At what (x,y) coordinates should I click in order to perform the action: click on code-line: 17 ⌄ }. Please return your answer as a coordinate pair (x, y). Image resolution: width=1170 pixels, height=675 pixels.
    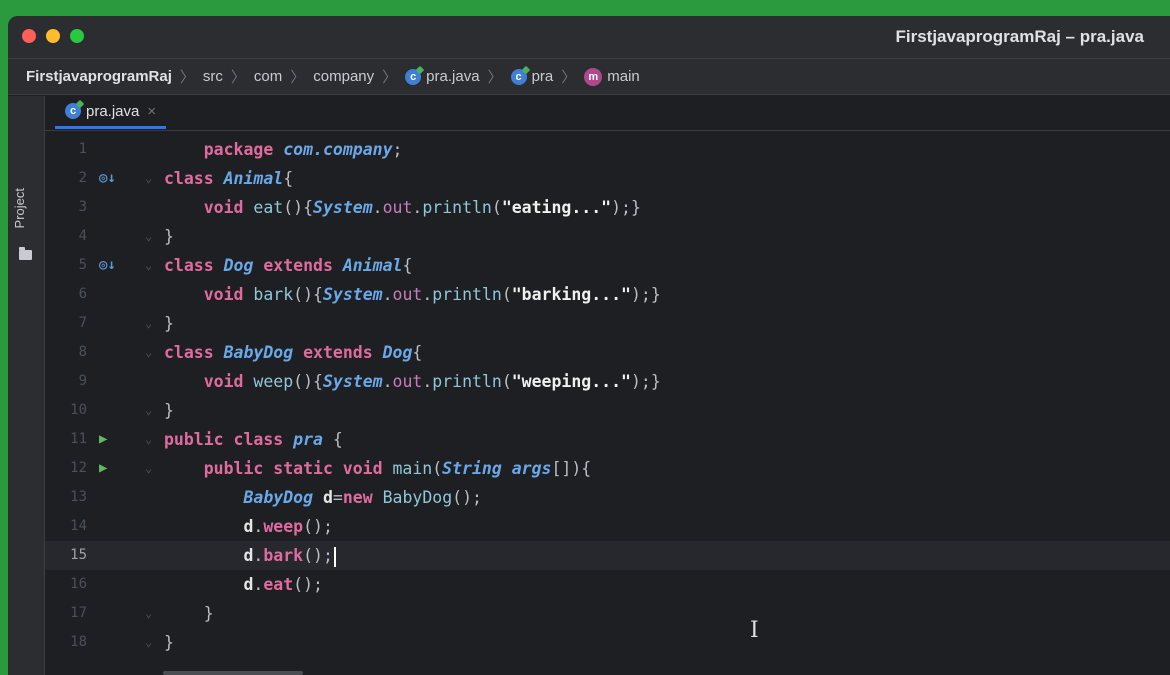
    Looking at the image, I should click on (607, 613).